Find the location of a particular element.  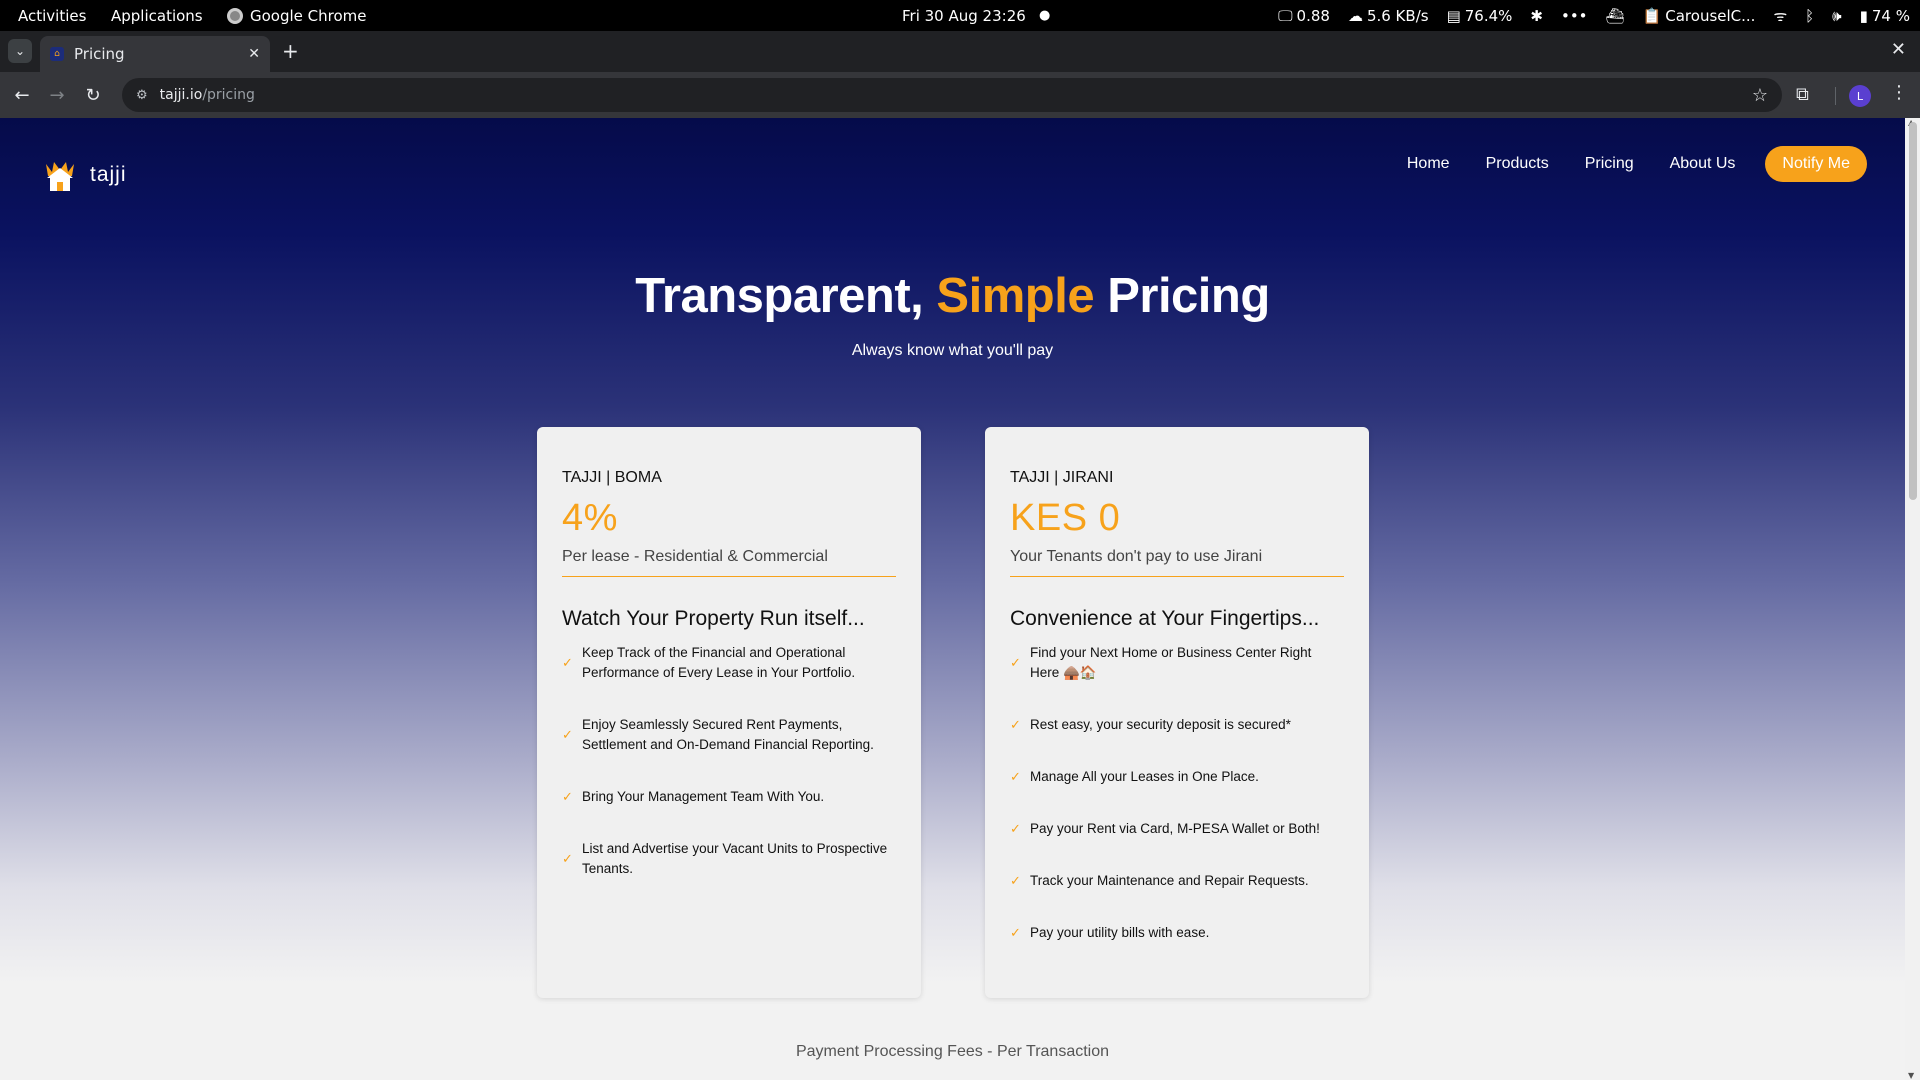

docker-tray-icon: ⛴ is located at coordinates (1615, 16).